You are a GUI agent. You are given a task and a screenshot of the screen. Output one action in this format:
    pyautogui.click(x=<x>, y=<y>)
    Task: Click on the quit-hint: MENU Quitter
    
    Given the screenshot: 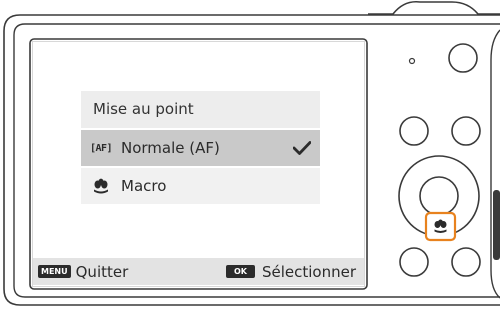 What is the action you would take?
    pyautogui.click(x=83, y=272)
    